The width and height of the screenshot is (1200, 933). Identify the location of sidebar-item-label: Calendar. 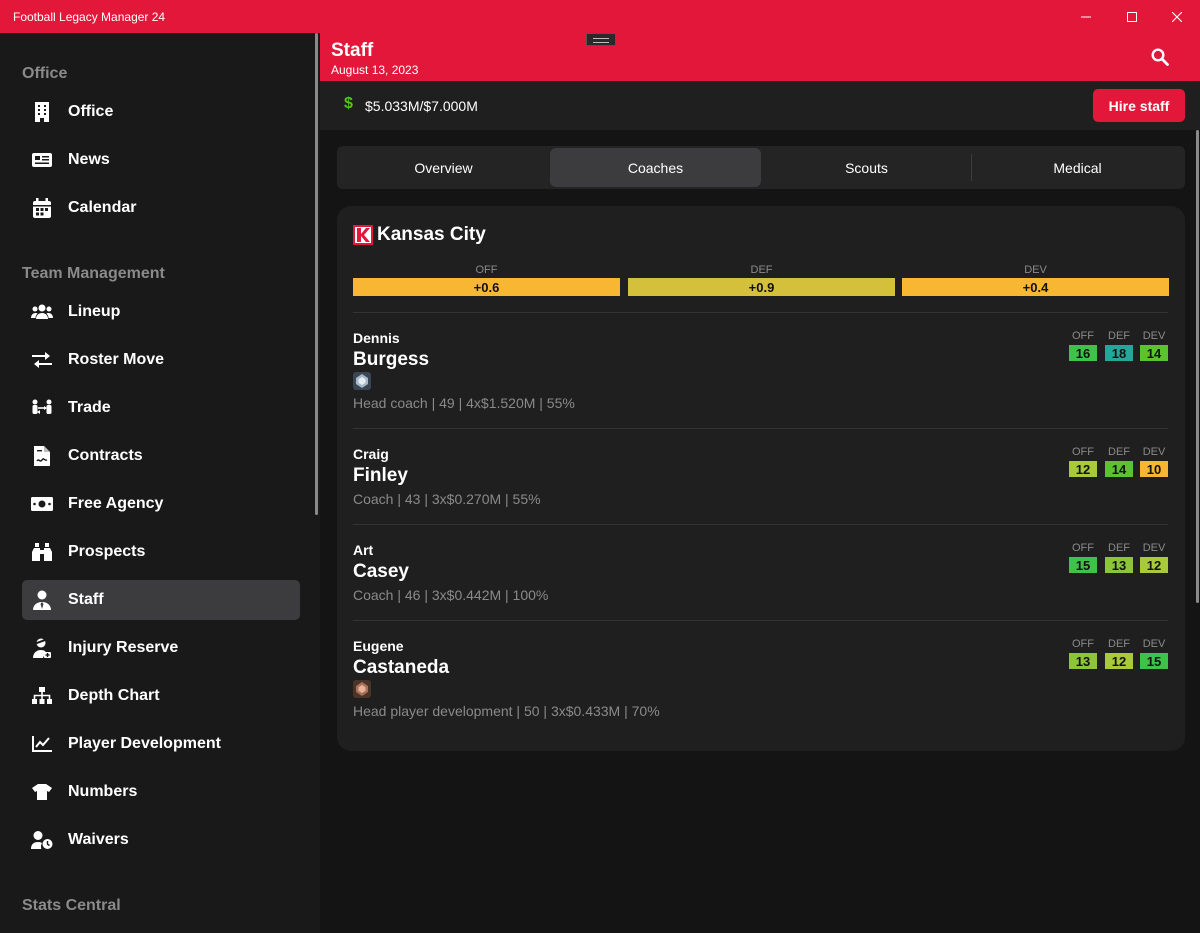
(102, 207).